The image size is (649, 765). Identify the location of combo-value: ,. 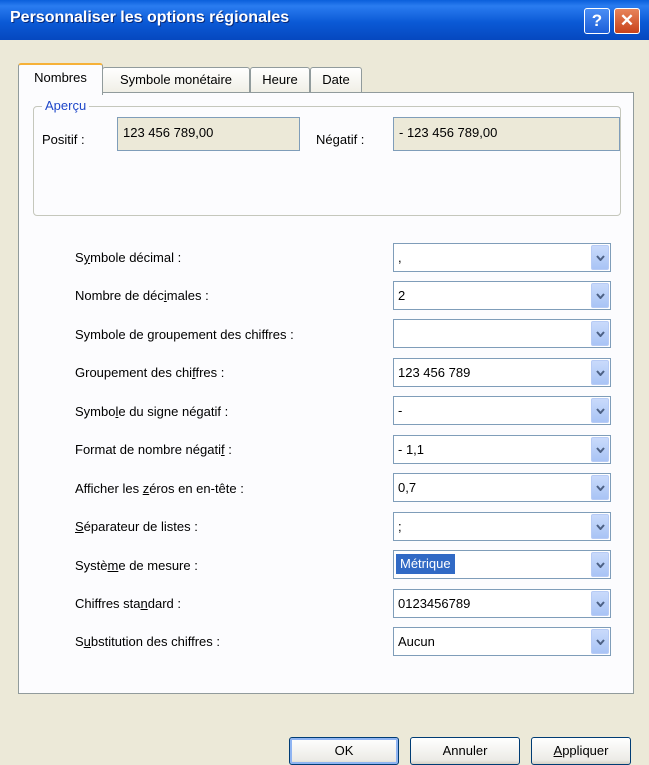
(400, 257).